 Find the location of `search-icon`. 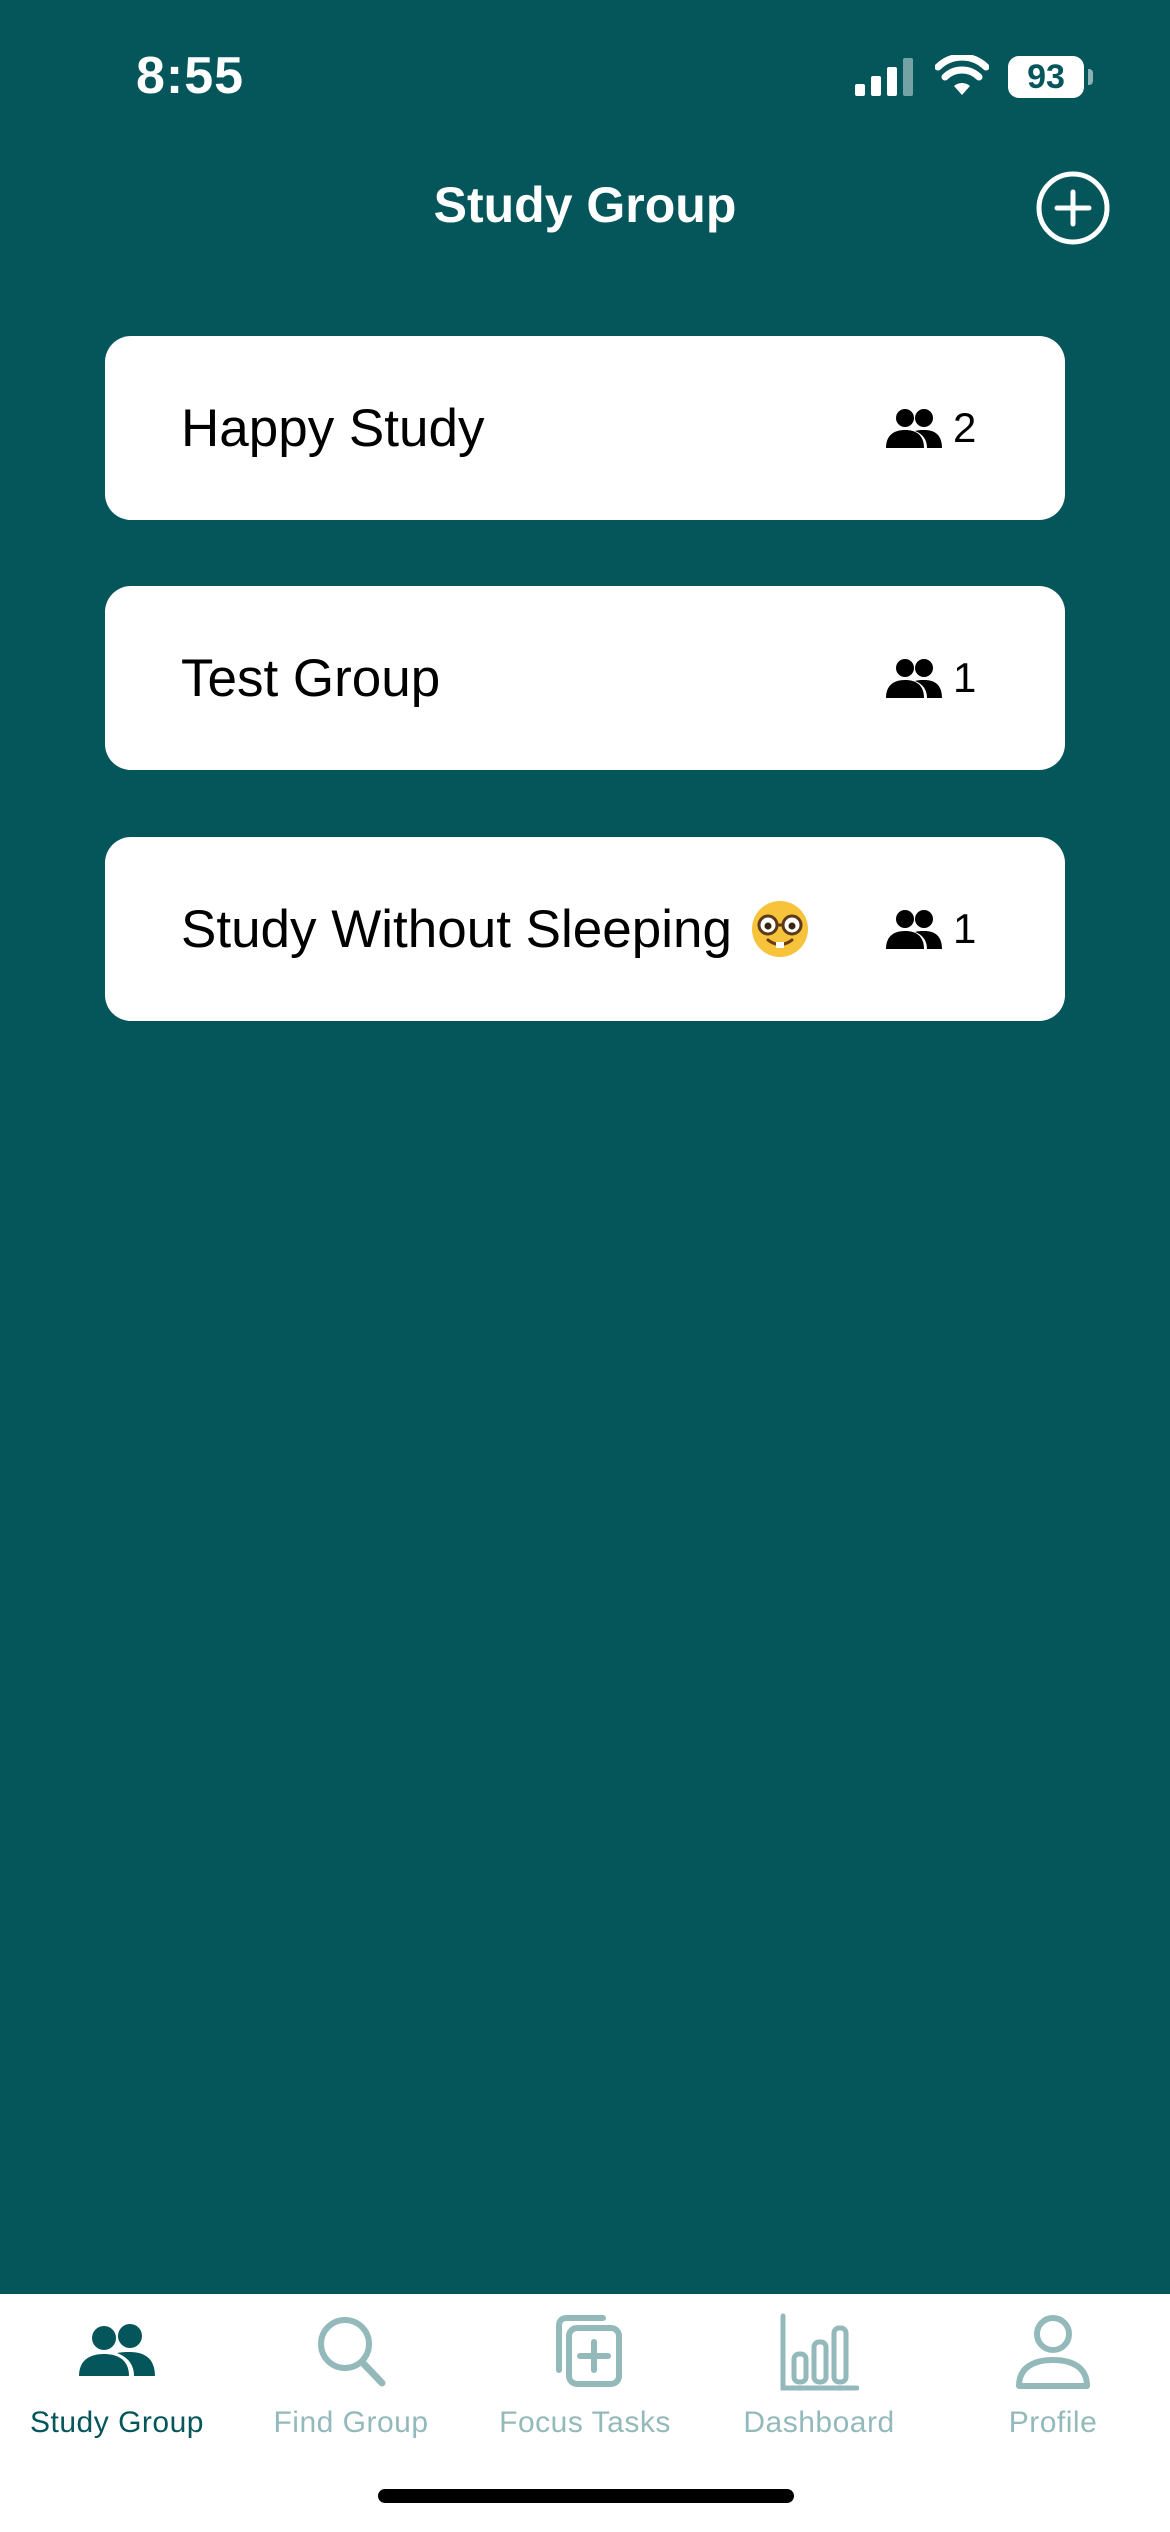

search-icon is located at coordinates (352, 2352).